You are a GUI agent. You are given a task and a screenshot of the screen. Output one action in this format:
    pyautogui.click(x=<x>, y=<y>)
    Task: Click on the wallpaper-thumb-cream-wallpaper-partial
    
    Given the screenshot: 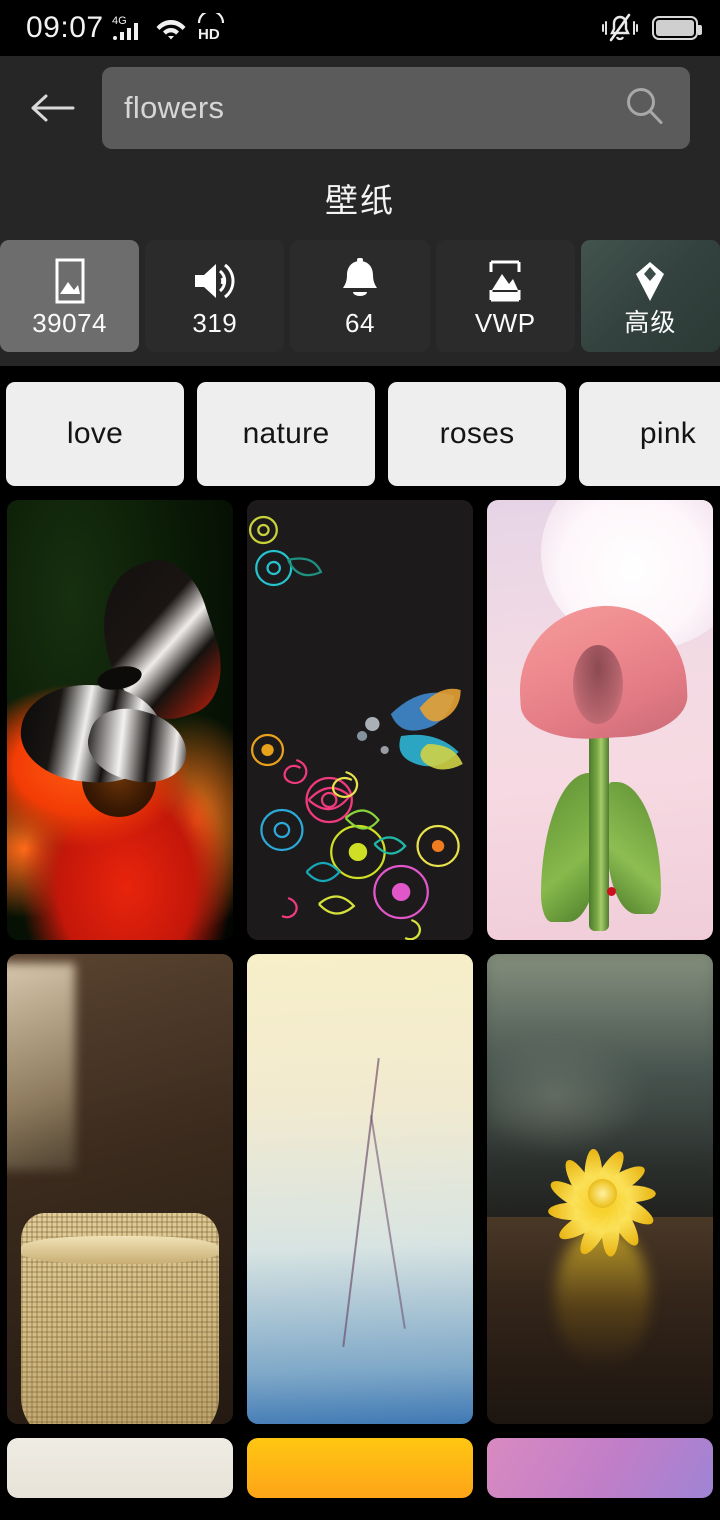 What is the action you would take?
    pyautogui.click(x=120, y=1468)
    